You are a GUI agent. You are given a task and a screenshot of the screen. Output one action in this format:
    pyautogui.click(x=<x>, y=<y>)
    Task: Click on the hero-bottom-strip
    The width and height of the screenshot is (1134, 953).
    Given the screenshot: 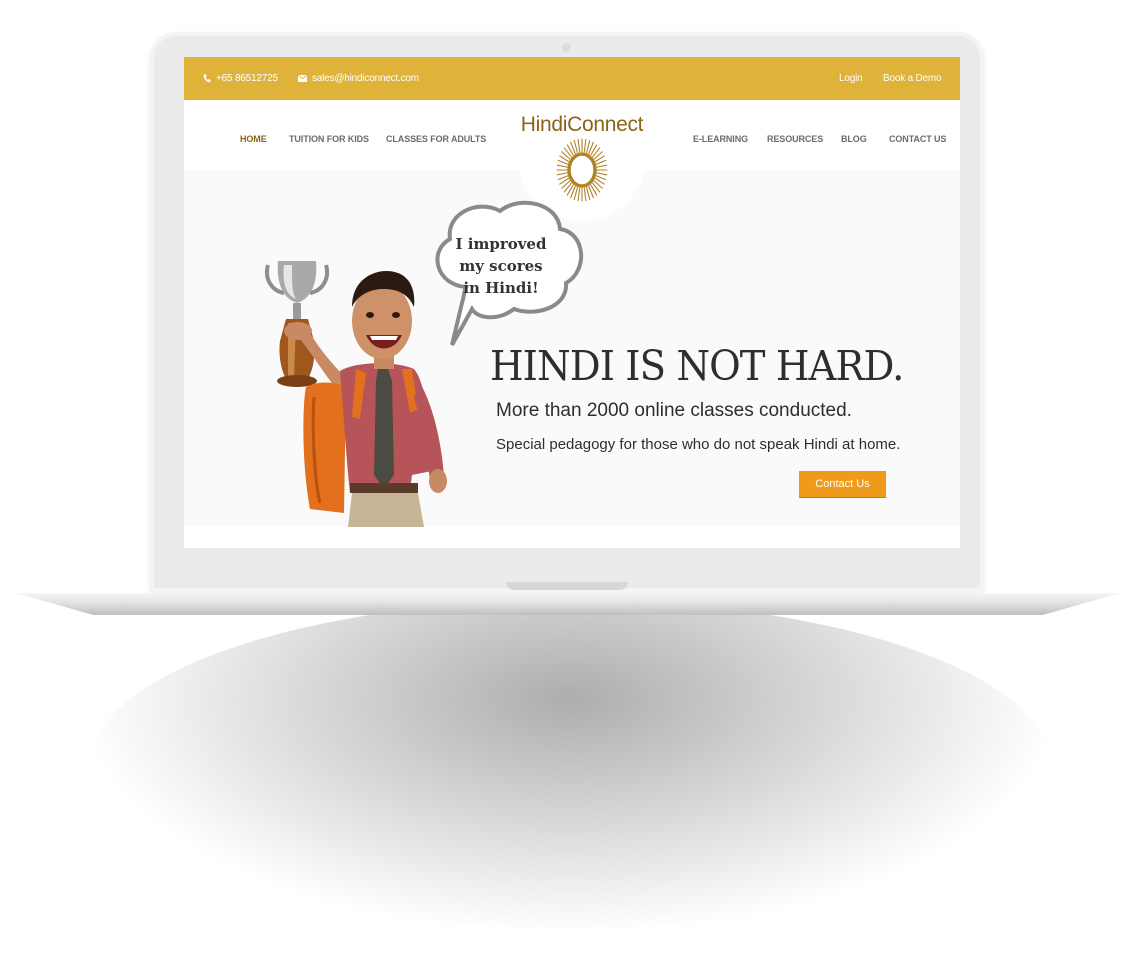 What is the action you would take?
    pyautogui.click(x=572, y=537)
    